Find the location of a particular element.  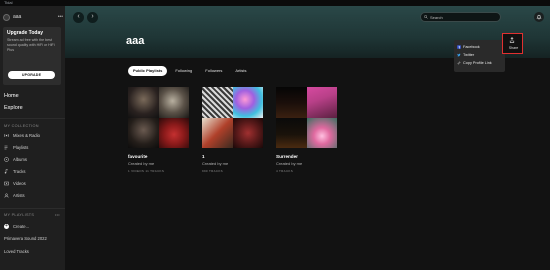

playlist-title: 1 is located at coordinates (232, 156).